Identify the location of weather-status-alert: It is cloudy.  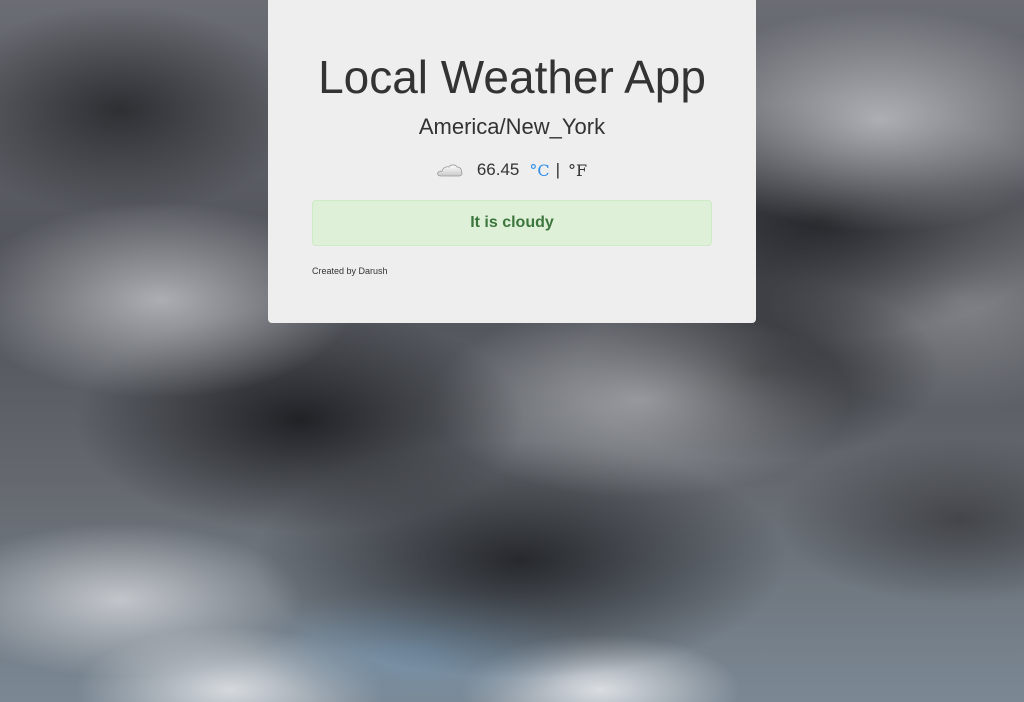
(512, 223).